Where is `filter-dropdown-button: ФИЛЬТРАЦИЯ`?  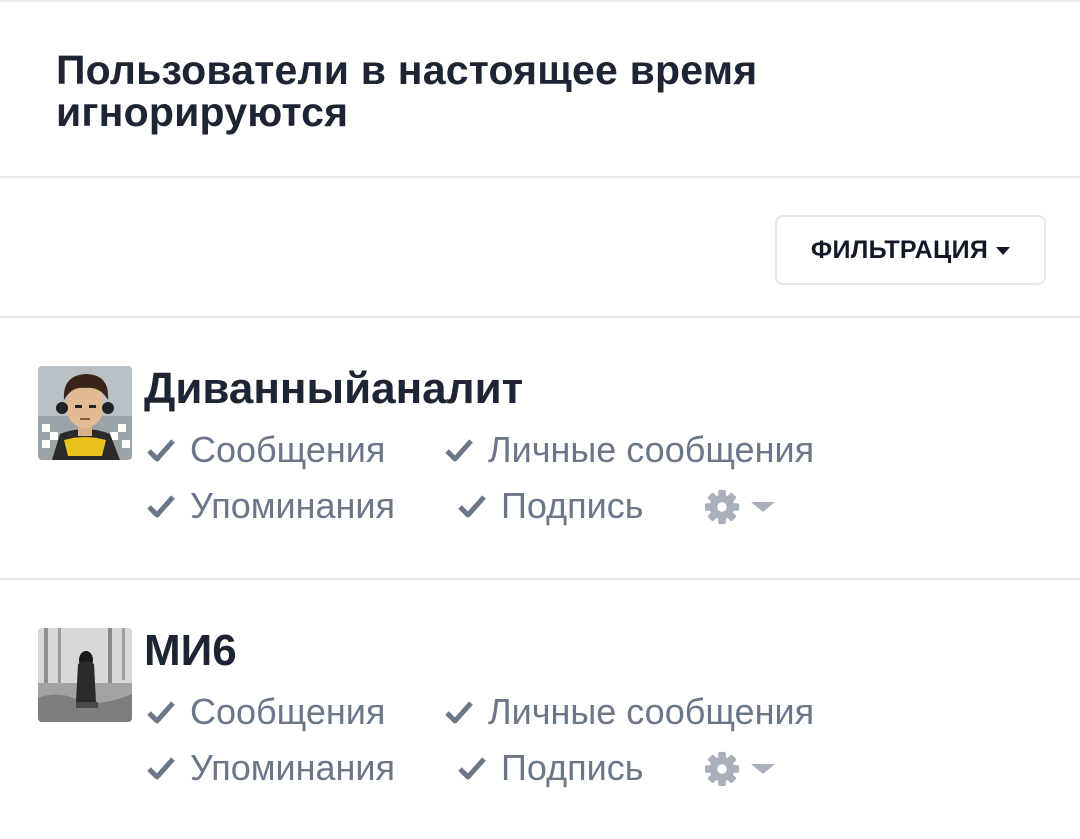 filter-dropdown-button: ФИЛЬТРАЦИЯ is located at coordinates (910, 250).